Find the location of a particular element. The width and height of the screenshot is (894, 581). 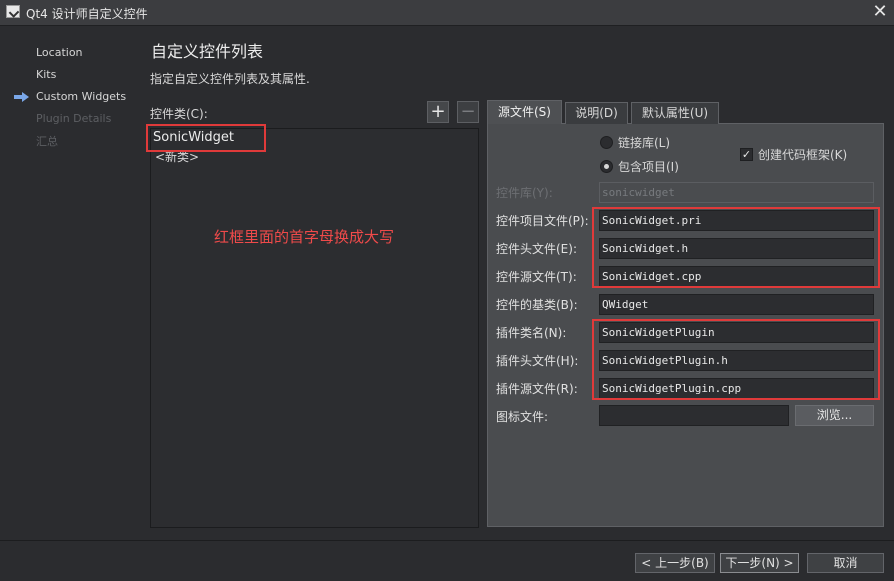

footer-divider is located at coordinates (447, 540).